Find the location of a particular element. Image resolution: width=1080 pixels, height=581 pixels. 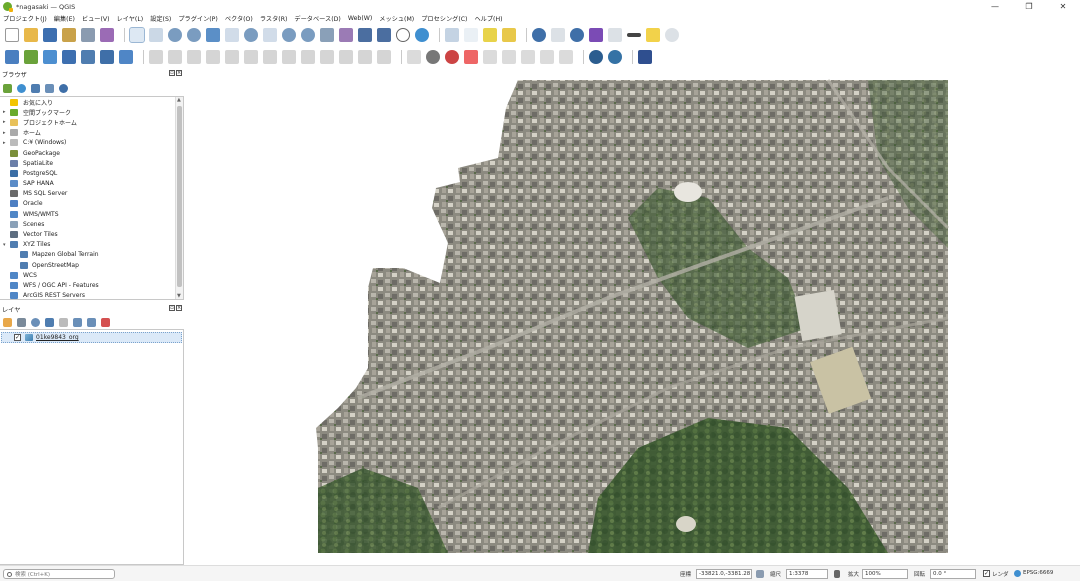

menu-processing: プロセシング(C) is located at coordinates (444, 18).